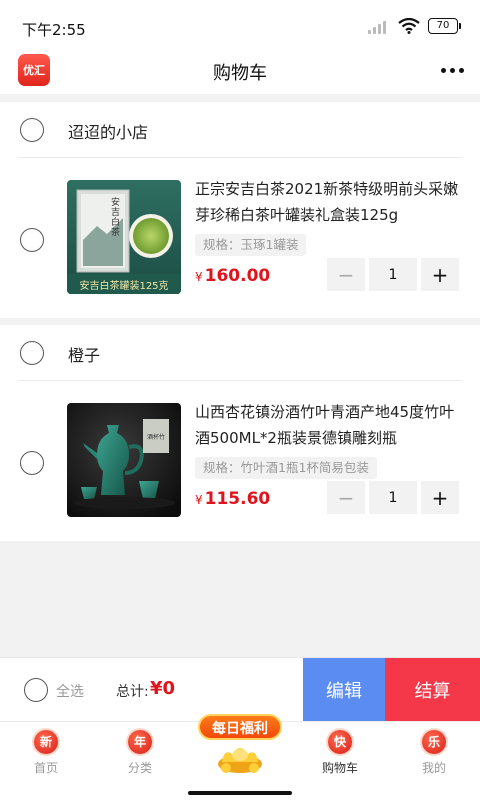  Describe the element at coordinates (45, 768) in the screenshot. I see `tab-label: 首页` at that location.